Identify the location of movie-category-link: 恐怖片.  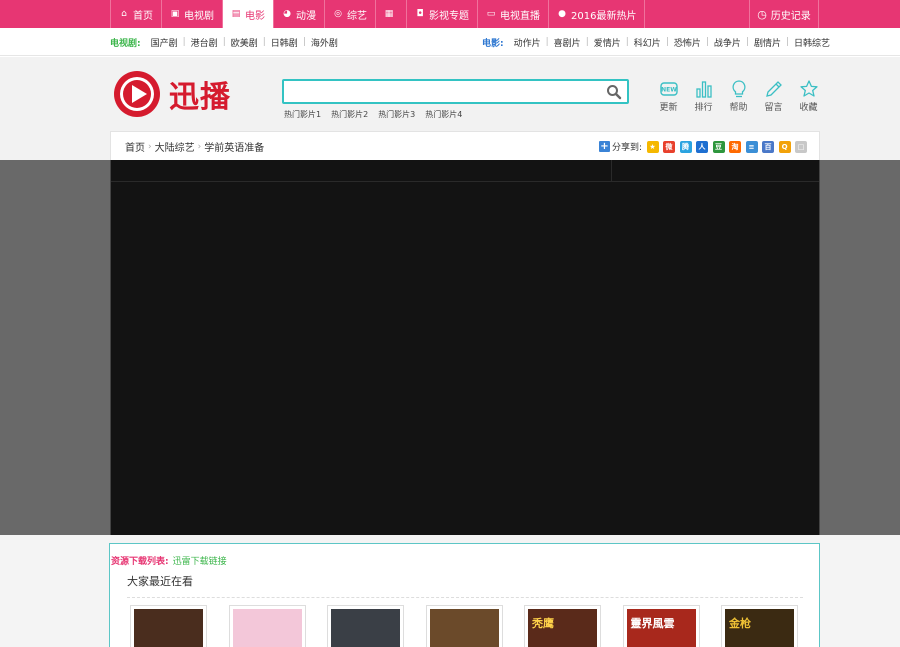
(687, 42).